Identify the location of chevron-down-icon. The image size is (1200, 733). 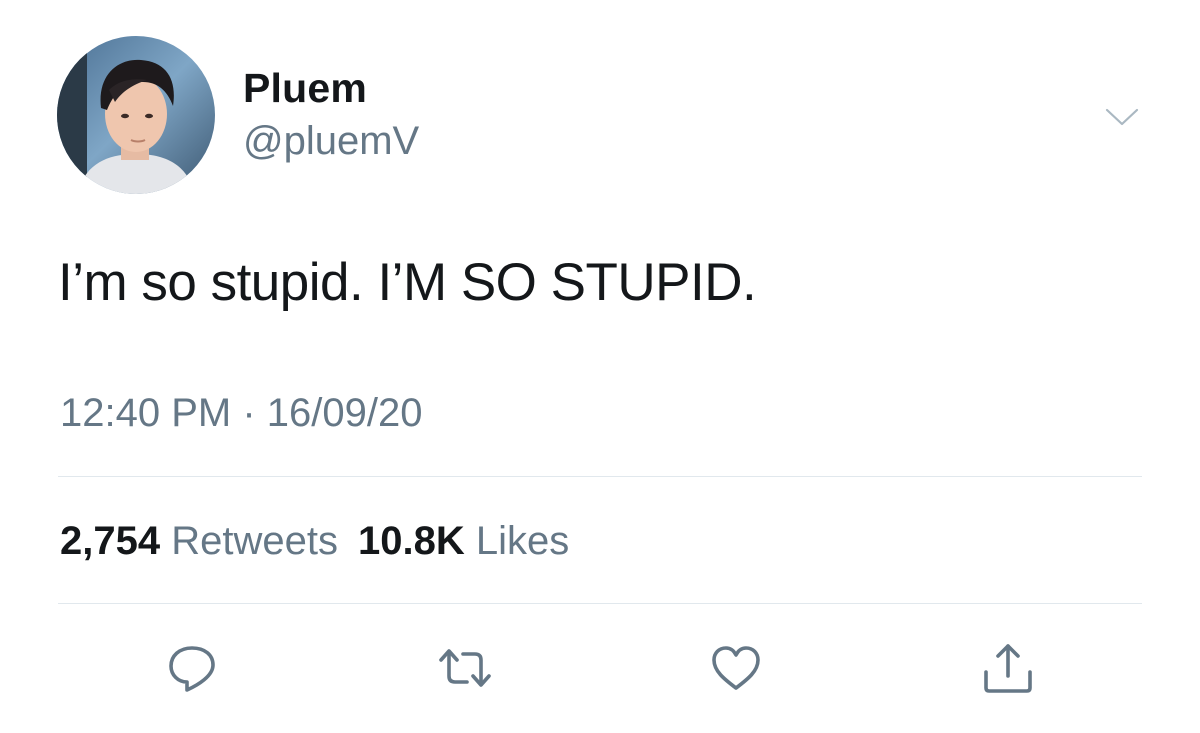
(1122, 117).